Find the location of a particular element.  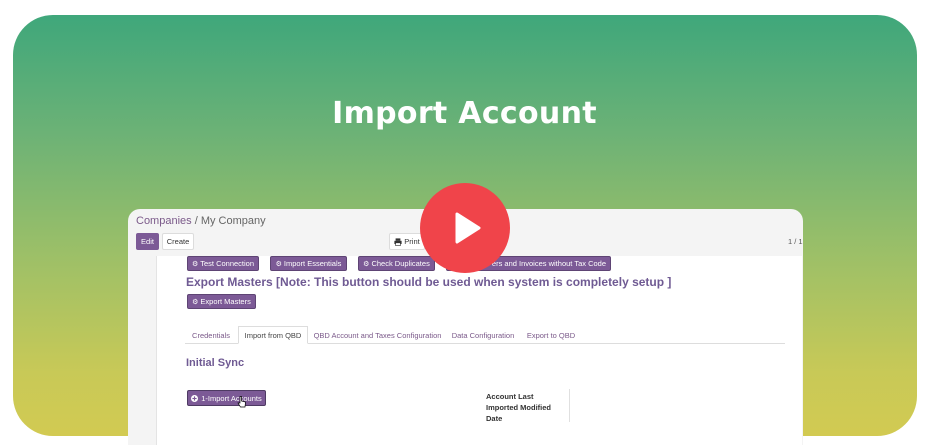

account-last-imported-label: Account Last Imported Modified Date is located at coordinates (518, 407).